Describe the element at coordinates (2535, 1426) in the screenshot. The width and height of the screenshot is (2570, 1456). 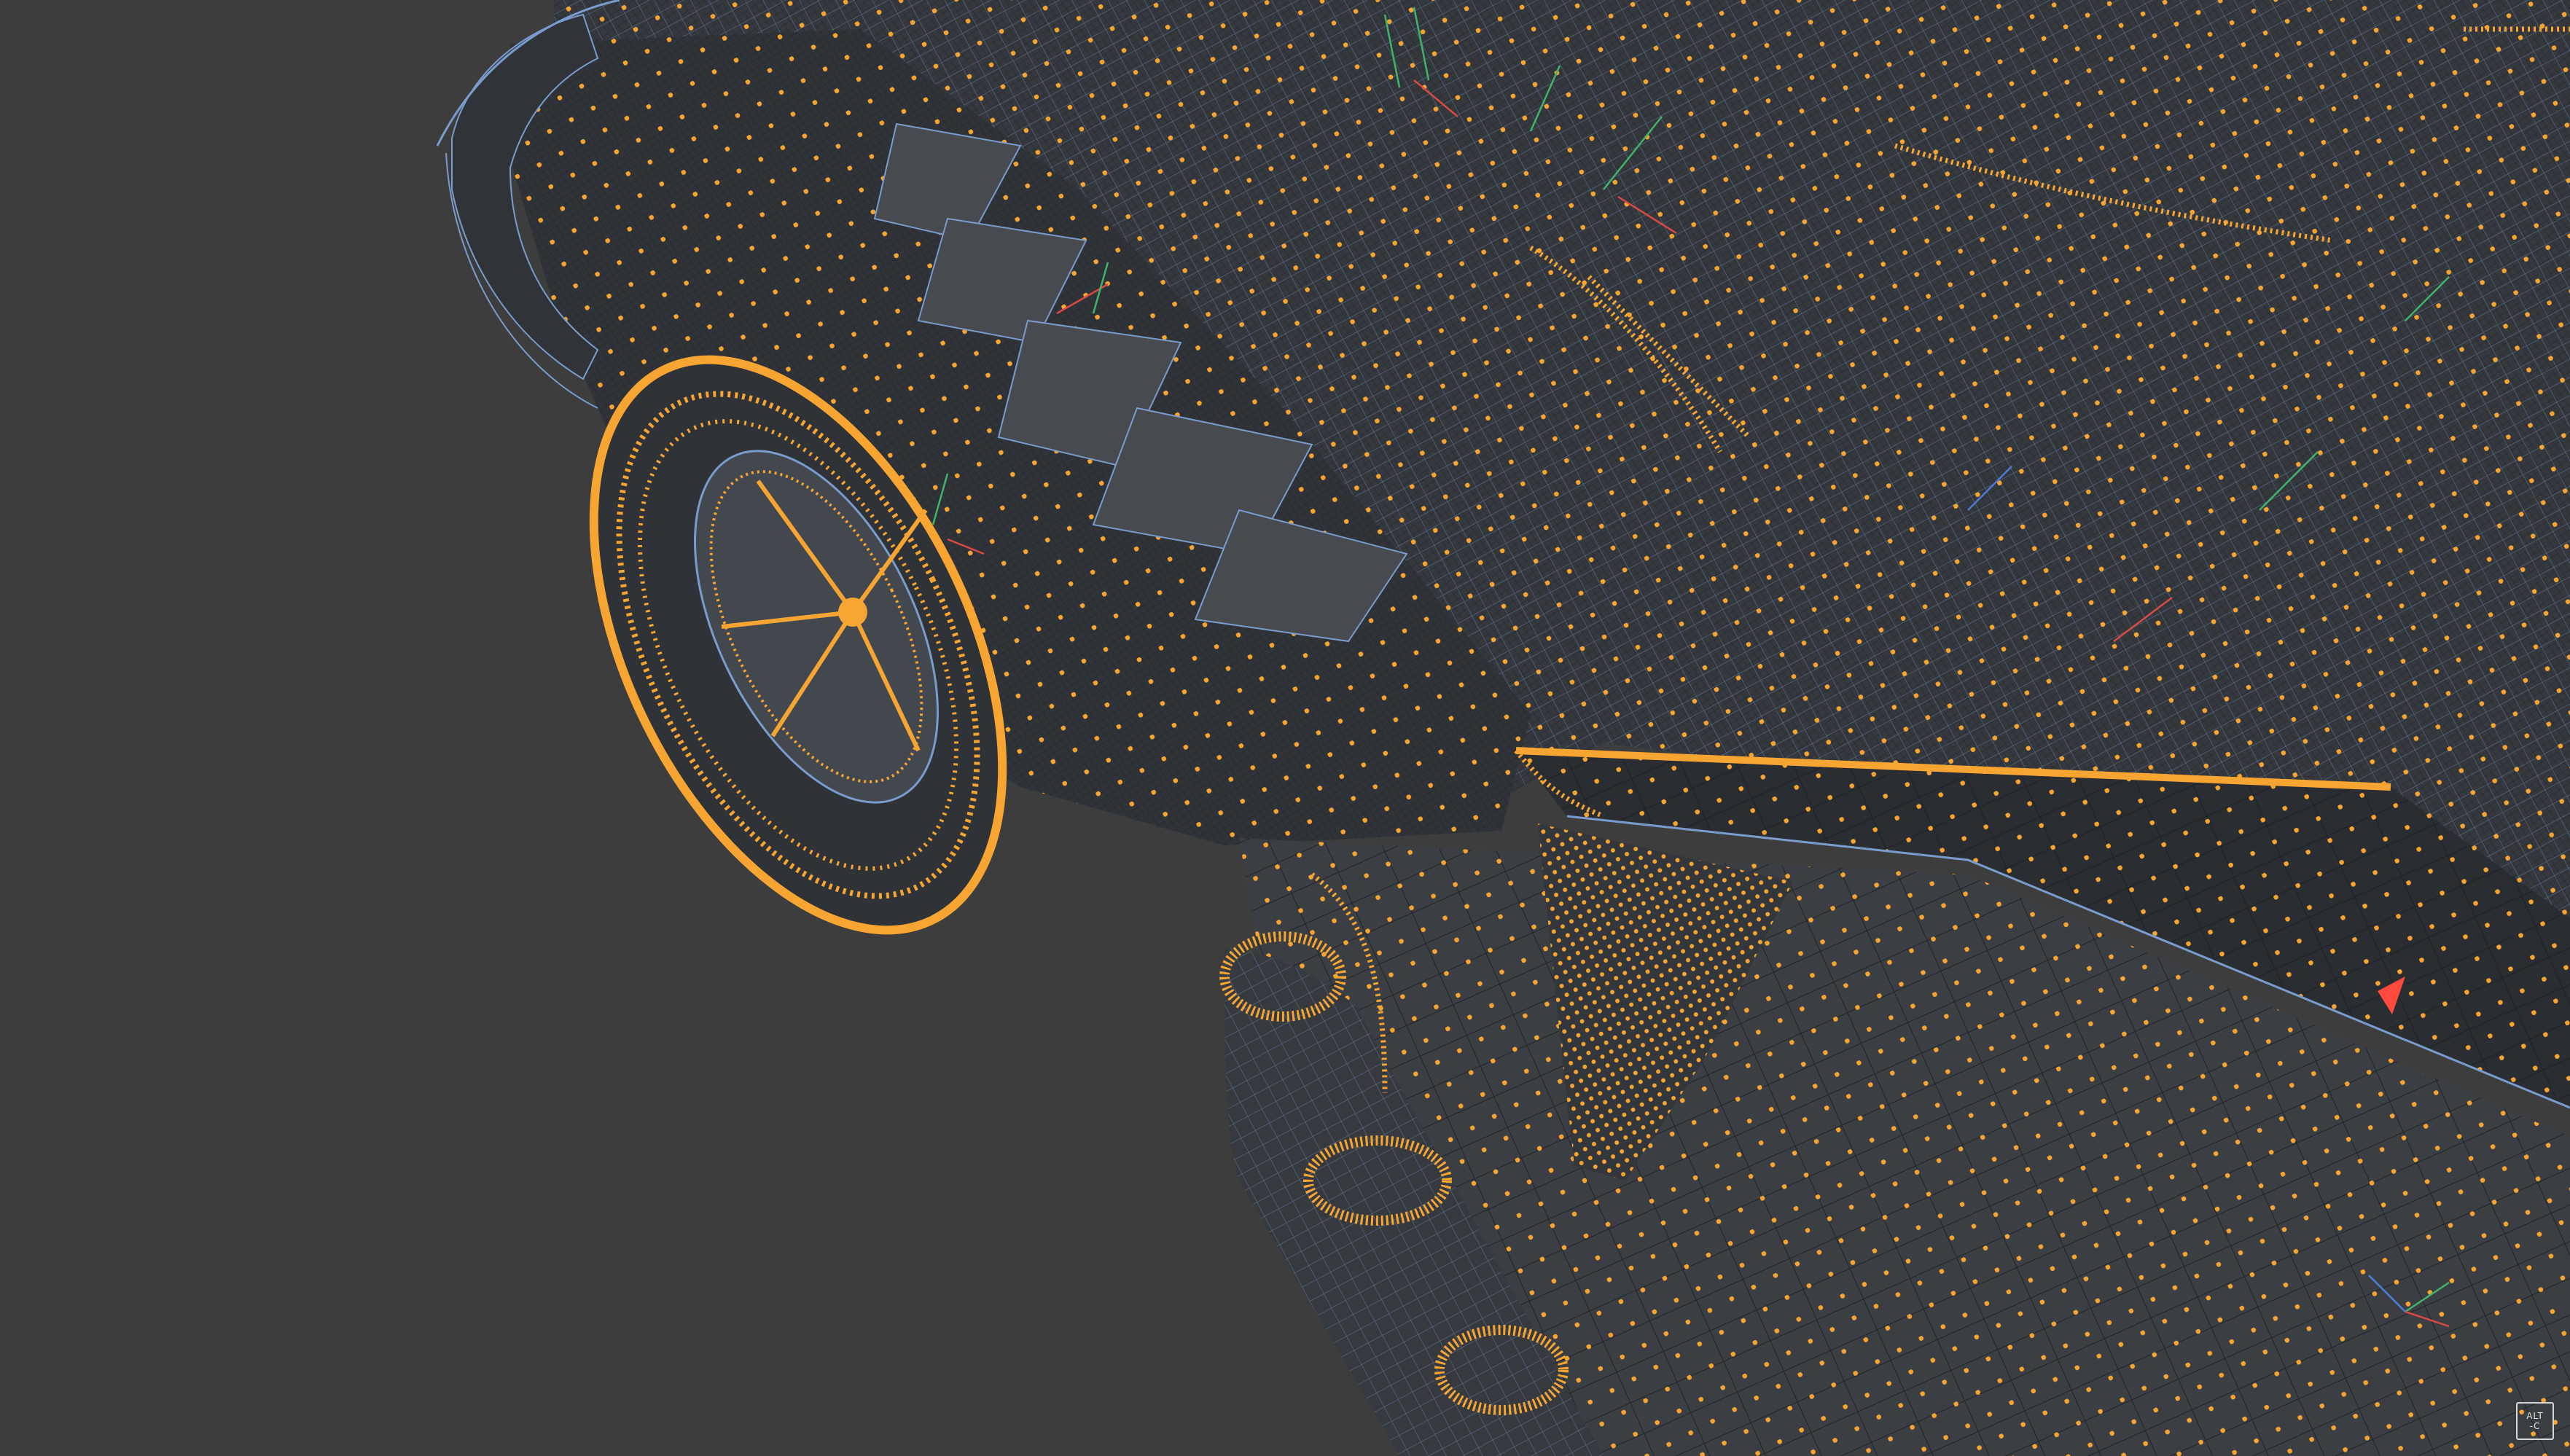
I see `shortcut-line-2: -C` at that location.